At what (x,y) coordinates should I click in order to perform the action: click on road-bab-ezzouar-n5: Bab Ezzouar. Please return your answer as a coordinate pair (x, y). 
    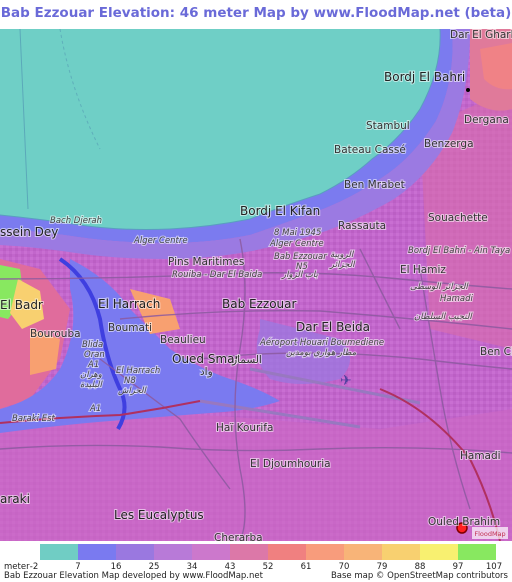
    Looking at the image, I should click on (300, 257).